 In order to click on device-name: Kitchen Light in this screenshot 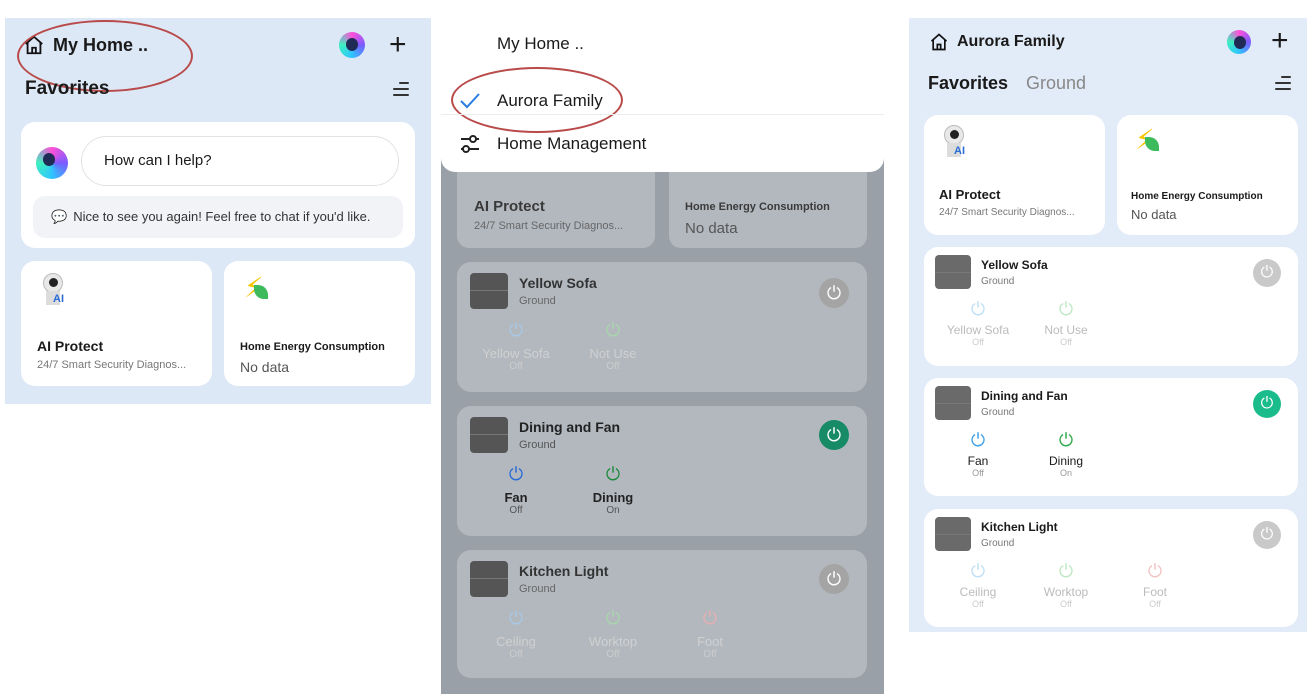, I will do `click(564, 571)`.